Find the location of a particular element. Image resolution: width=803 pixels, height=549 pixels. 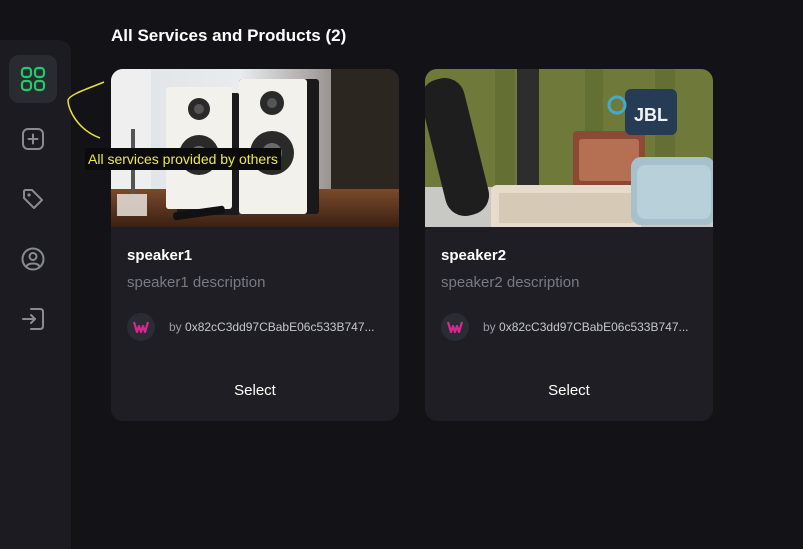

speaker2-image: JBL is located at coordinates (569, 148).